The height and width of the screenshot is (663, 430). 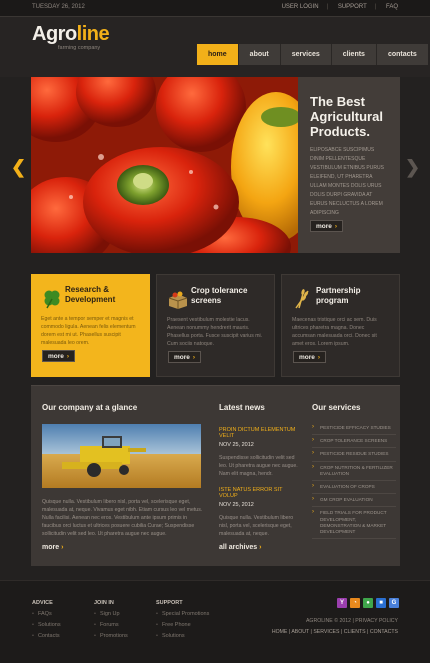 I want to click on footer-link: Special Promotions, so click(x=182, y=614).